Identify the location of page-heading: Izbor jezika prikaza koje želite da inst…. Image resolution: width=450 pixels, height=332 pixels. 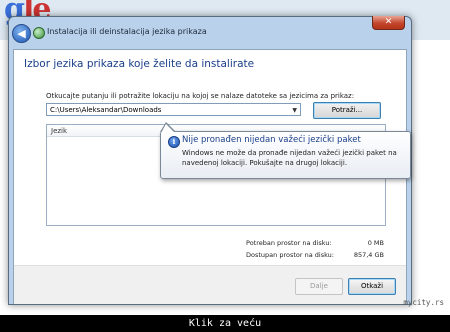
(139, 64).